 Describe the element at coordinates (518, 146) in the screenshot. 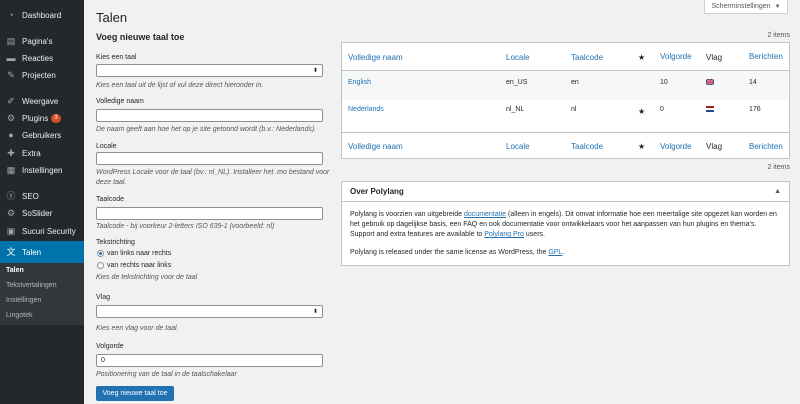

I see `col-locale-footer: Locale` at that location.